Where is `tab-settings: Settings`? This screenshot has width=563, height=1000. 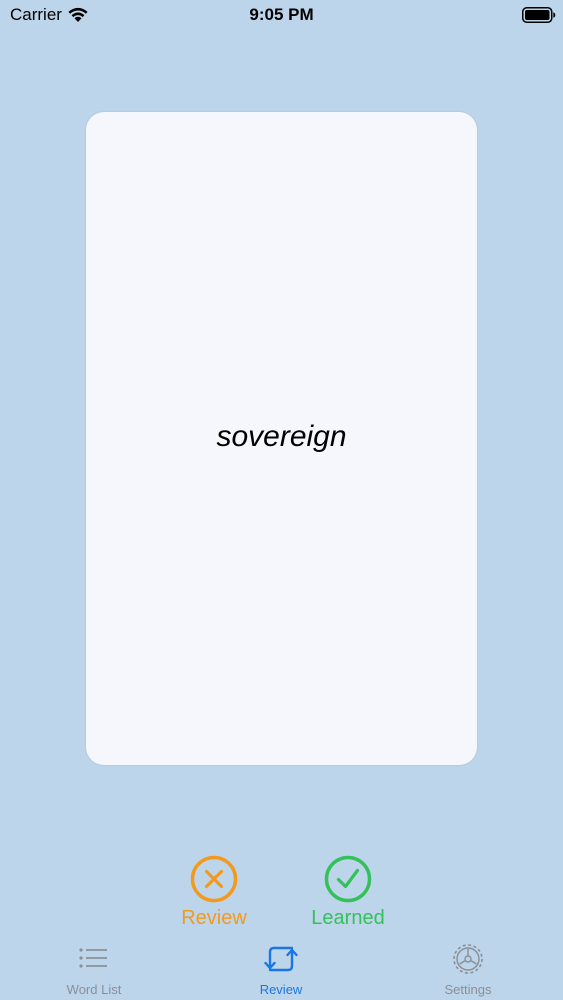 tab-settings: Settings is located at coordinates (468, 970).